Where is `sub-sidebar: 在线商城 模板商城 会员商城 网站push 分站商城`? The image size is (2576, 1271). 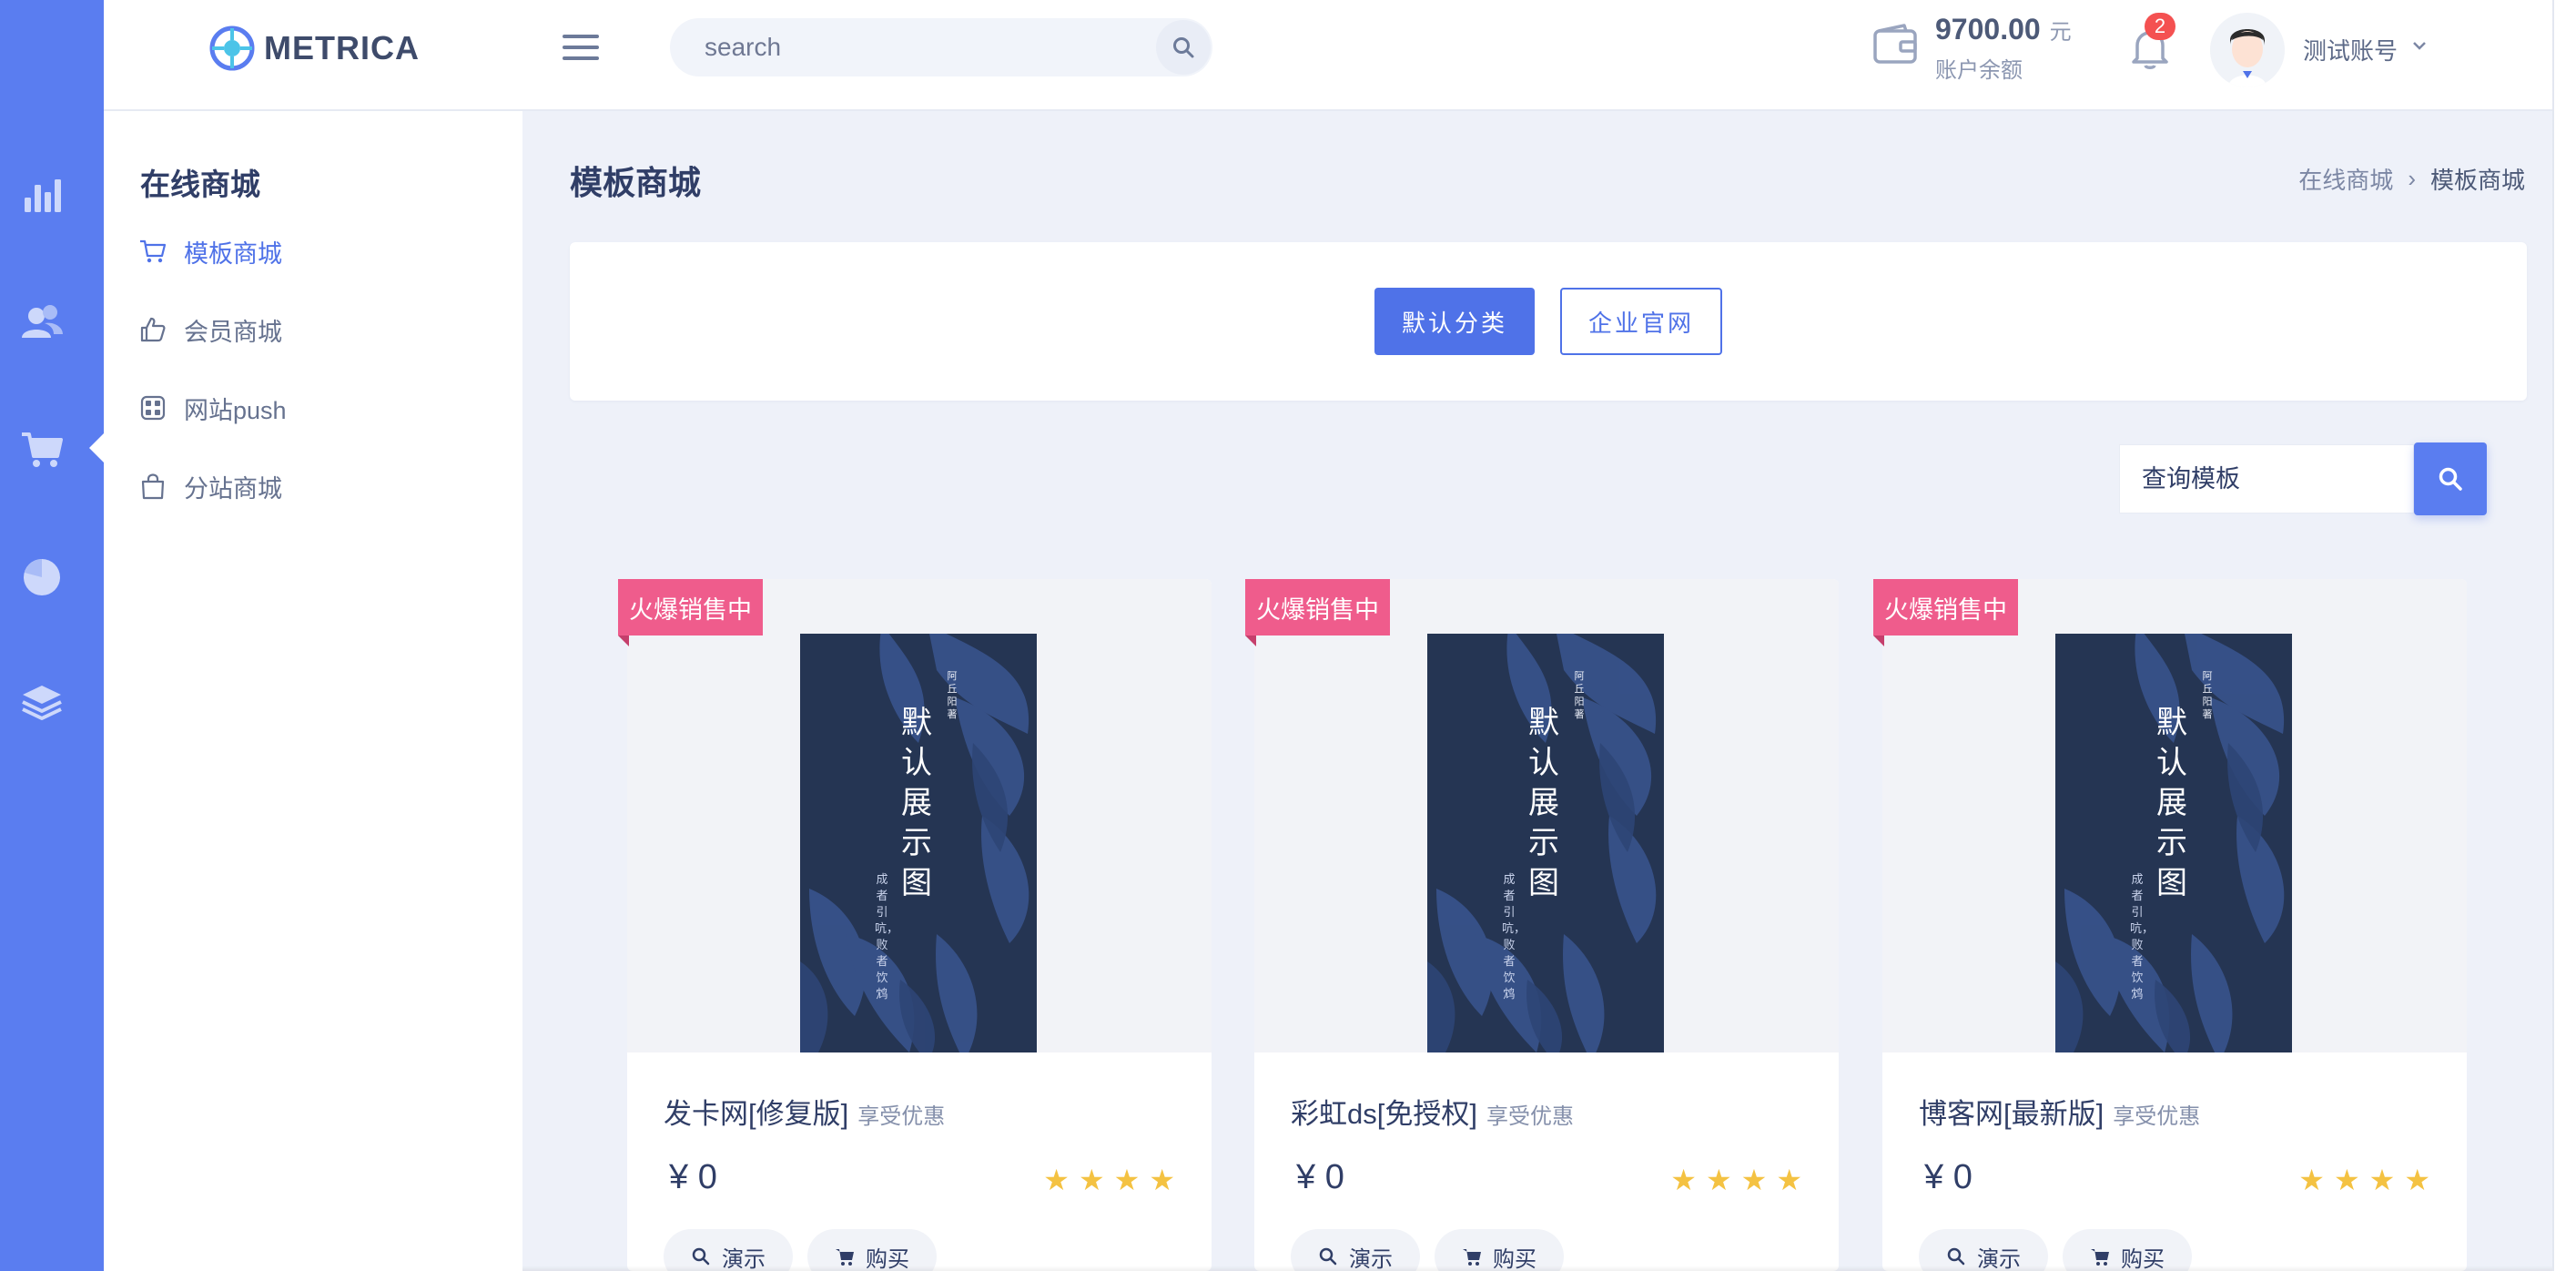 sub-sidebar: 在线商城 模板商城 会员商城 网站push 分站商城 is located at coordinates (313, 691).